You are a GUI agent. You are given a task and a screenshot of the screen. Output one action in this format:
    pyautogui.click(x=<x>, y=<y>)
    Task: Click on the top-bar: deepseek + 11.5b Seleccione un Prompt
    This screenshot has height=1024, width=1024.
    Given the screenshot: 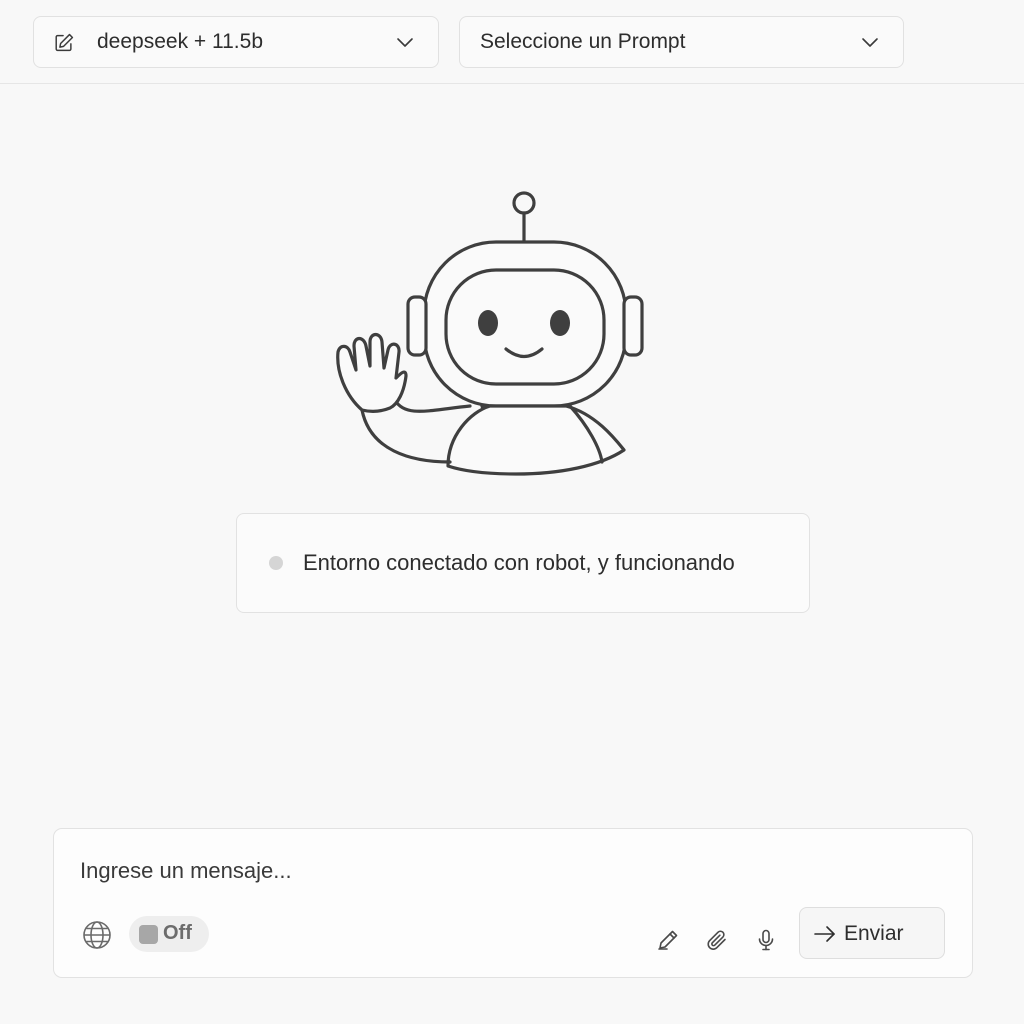 What is the action you would take?
    pyautogui.click(x=512, y=42)
    